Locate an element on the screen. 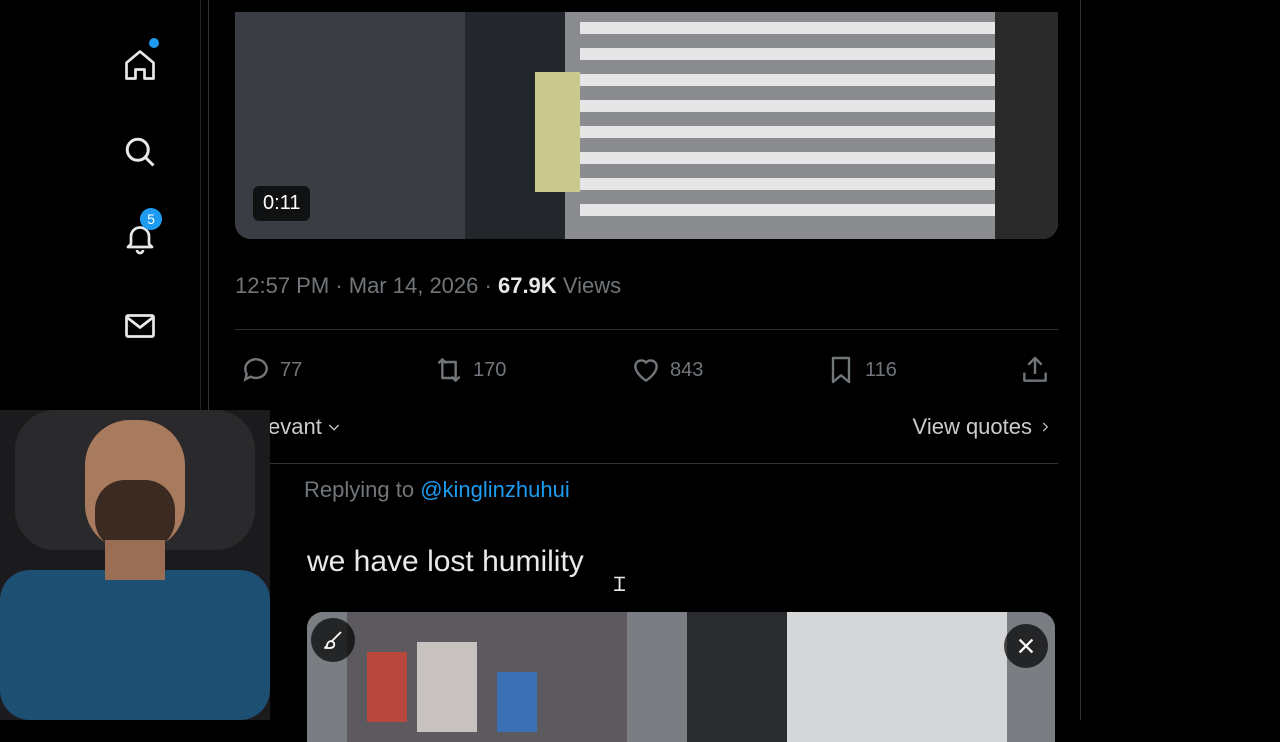 The height and width of the screenshot is (742, 1280). nav-messages is located at coordinates (140, 326).